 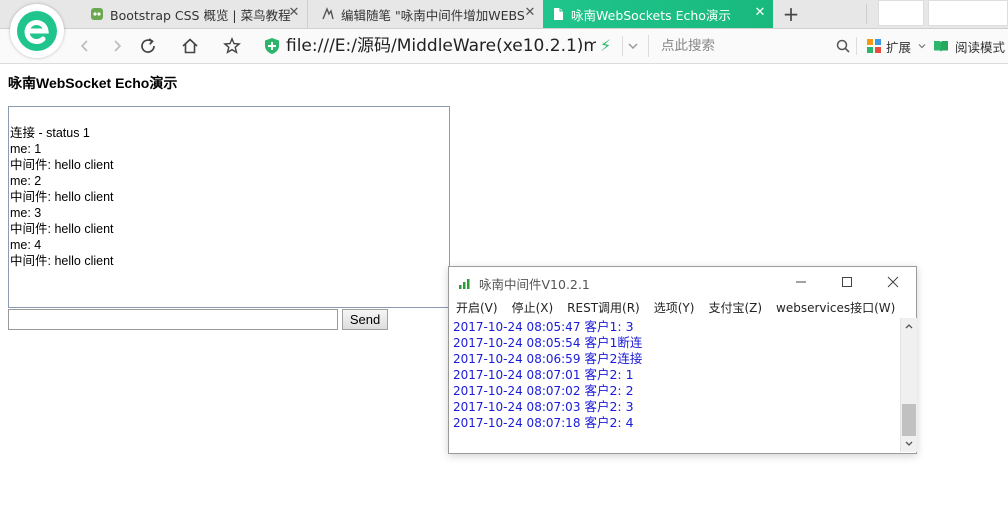 I want to click on security-shield-icon, so click(x=272, y=48).